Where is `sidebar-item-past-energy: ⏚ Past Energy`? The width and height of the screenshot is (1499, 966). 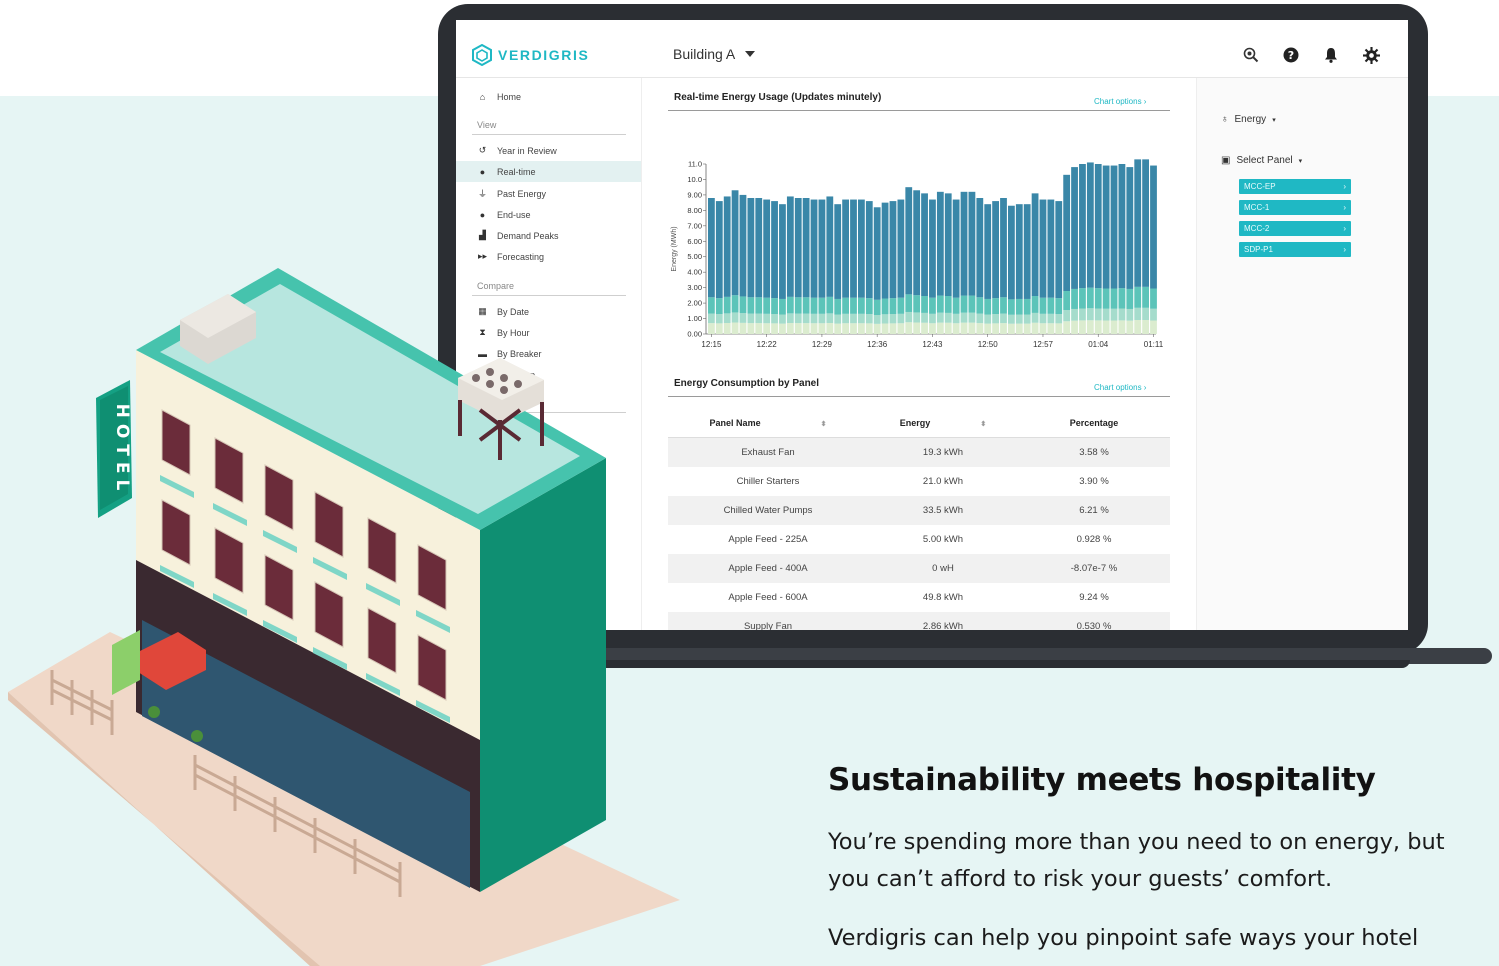 sidebar-item-past-energy: ⏚ Past Energy is located at coordinates (548, 193).